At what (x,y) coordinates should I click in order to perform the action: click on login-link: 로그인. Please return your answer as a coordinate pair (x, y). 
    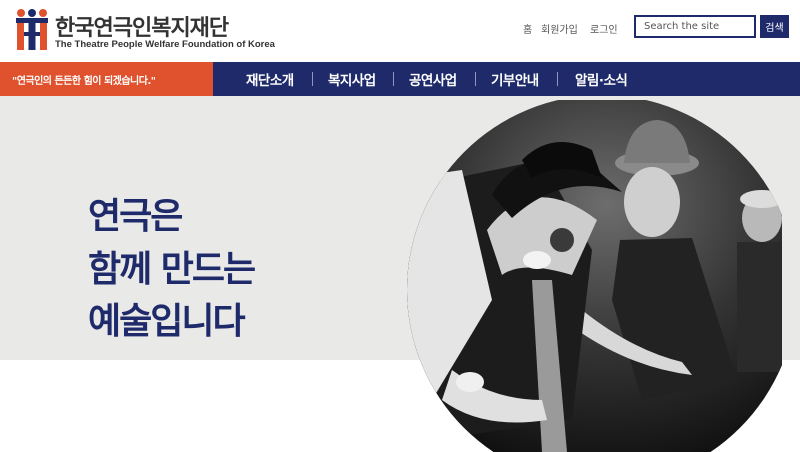
    Looking at the image, I should click on (604, 28).